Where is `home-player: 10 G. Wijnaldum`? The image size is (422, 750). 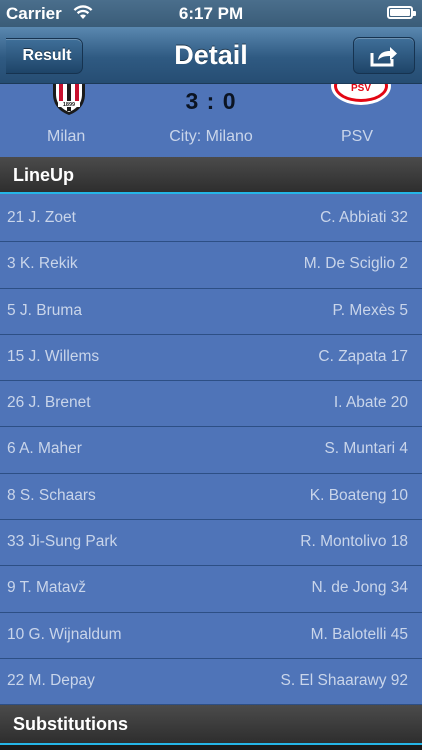 home-player: 10 G. Wijnaldum is located at coordinates (64, 634).